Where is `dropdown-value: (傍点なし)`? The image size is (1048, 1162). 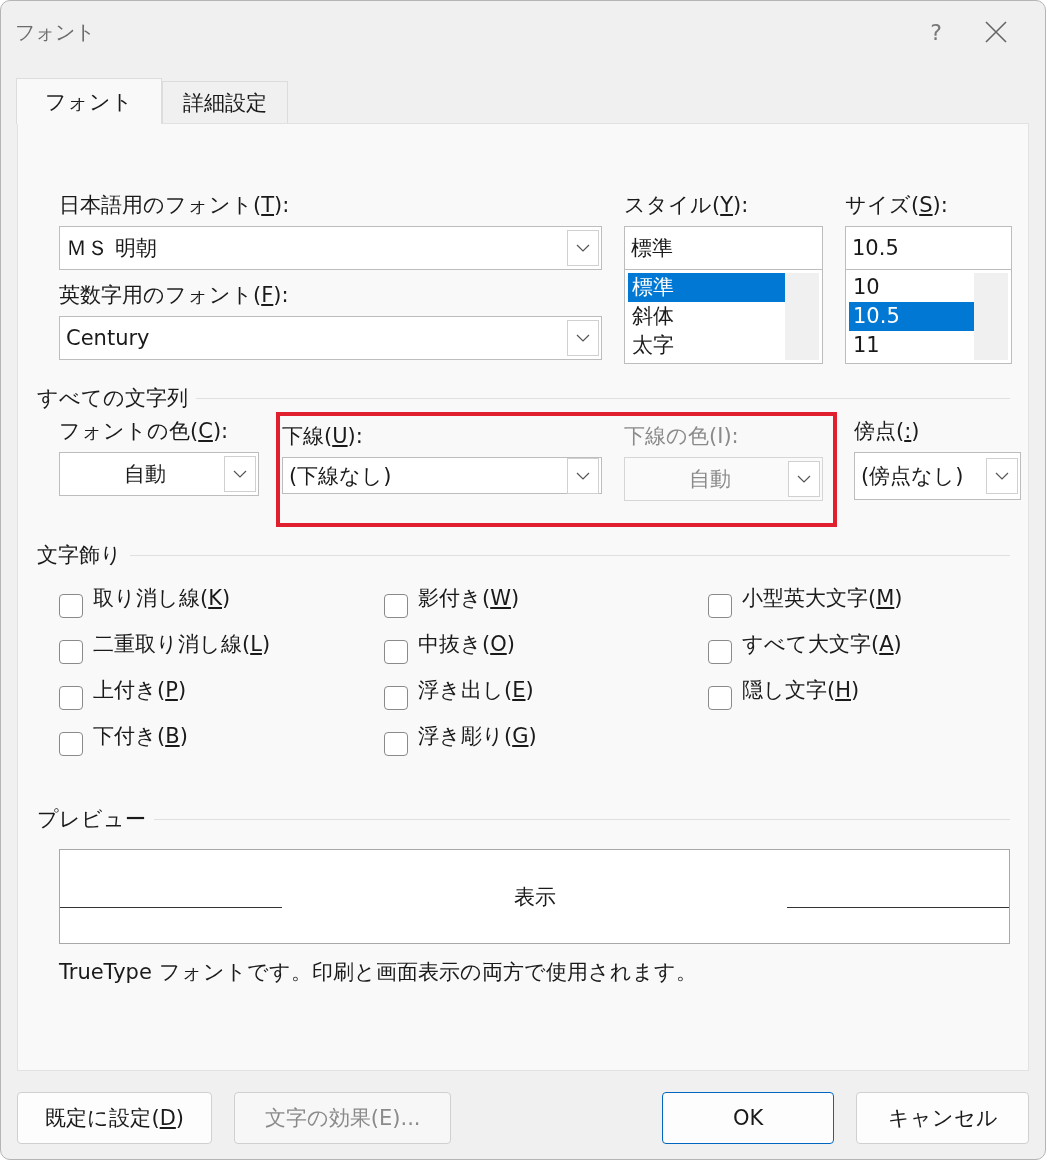 dropdown-value: (傍点なし) is located at coordinates (913, 476).